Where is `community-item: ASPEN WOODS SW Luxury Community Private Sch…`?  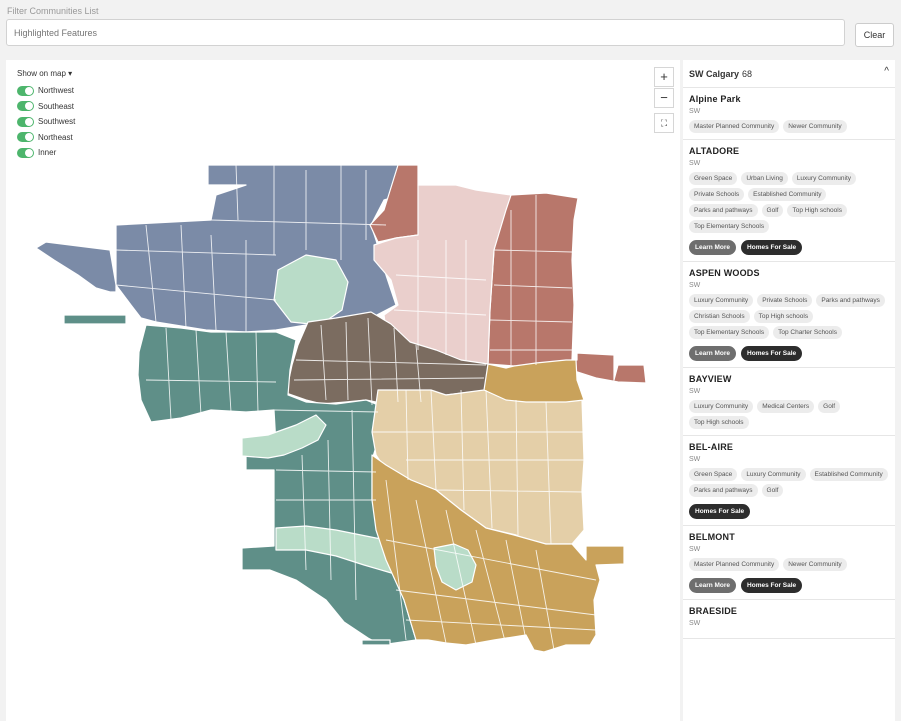
community-item: ASPEN WOODS SW Luxury Community Private Sch… is located at coordinates (789, 315).